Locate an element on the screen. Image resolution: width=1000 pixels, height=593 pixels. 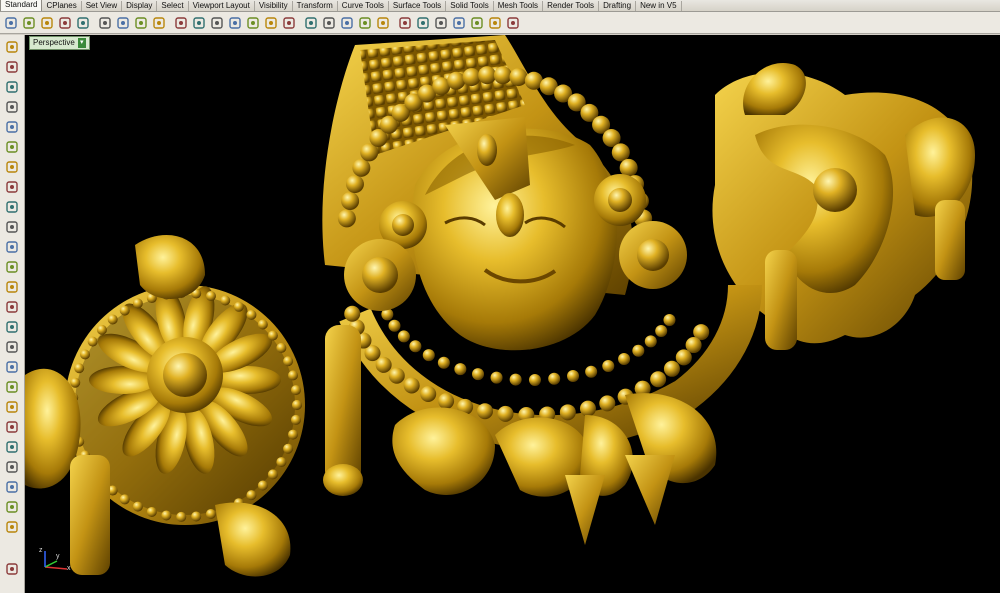
tab-transform: Transform is located at coordinates (315, 6).